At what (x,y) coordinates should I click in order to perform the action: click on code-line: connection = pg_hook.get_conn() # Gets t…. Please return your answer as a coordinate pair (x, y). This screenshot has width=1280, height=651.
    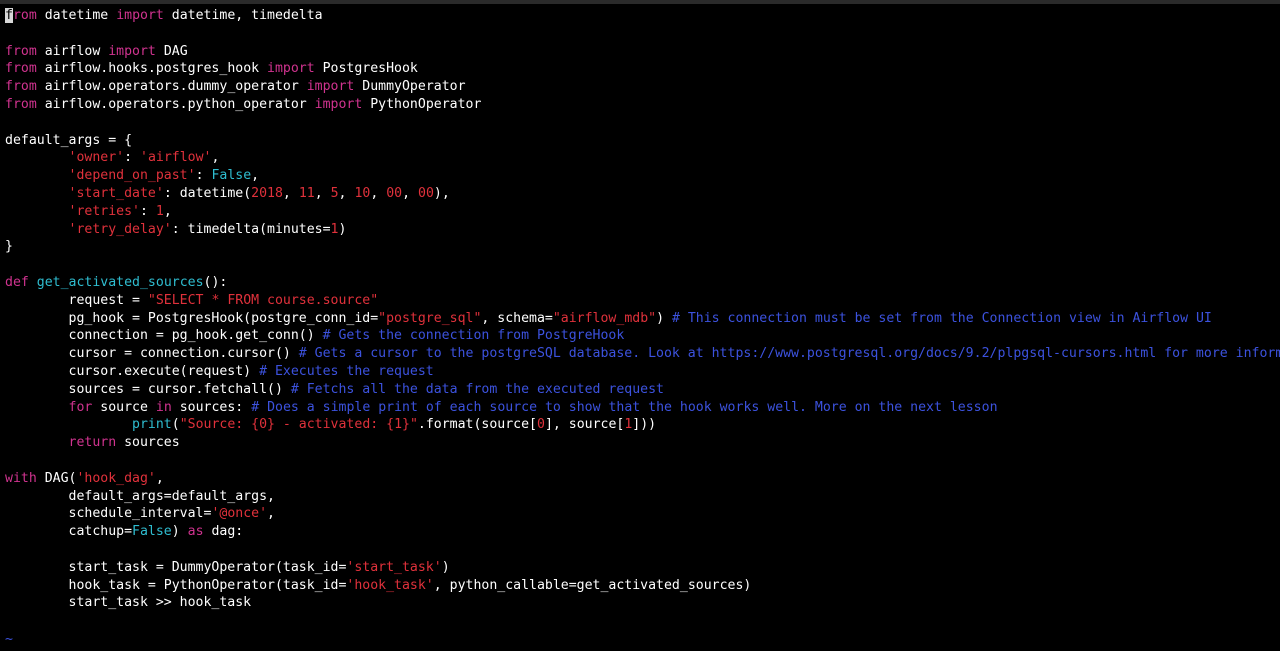
    Looking at the image, I should click on (641, 336).